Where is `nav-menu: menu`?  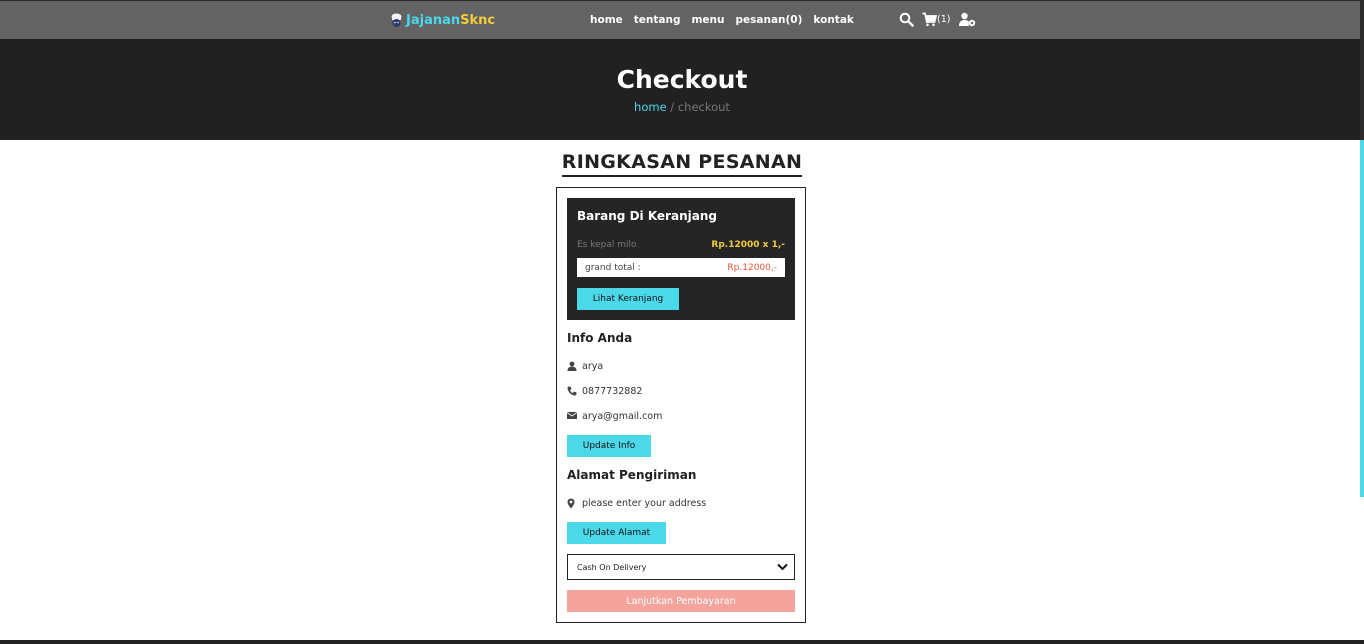
nav-menu: menu is located at coordinates (707, 20).